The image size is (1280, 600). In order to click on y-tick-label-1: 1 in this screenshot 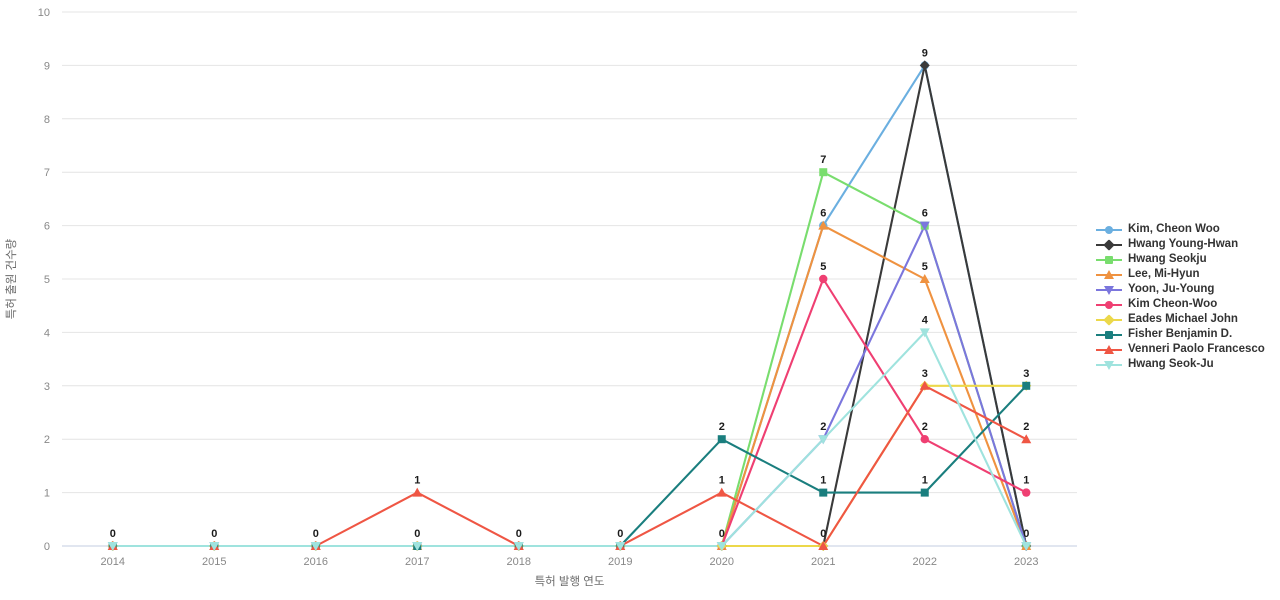, I will do `click(47, 494)`.